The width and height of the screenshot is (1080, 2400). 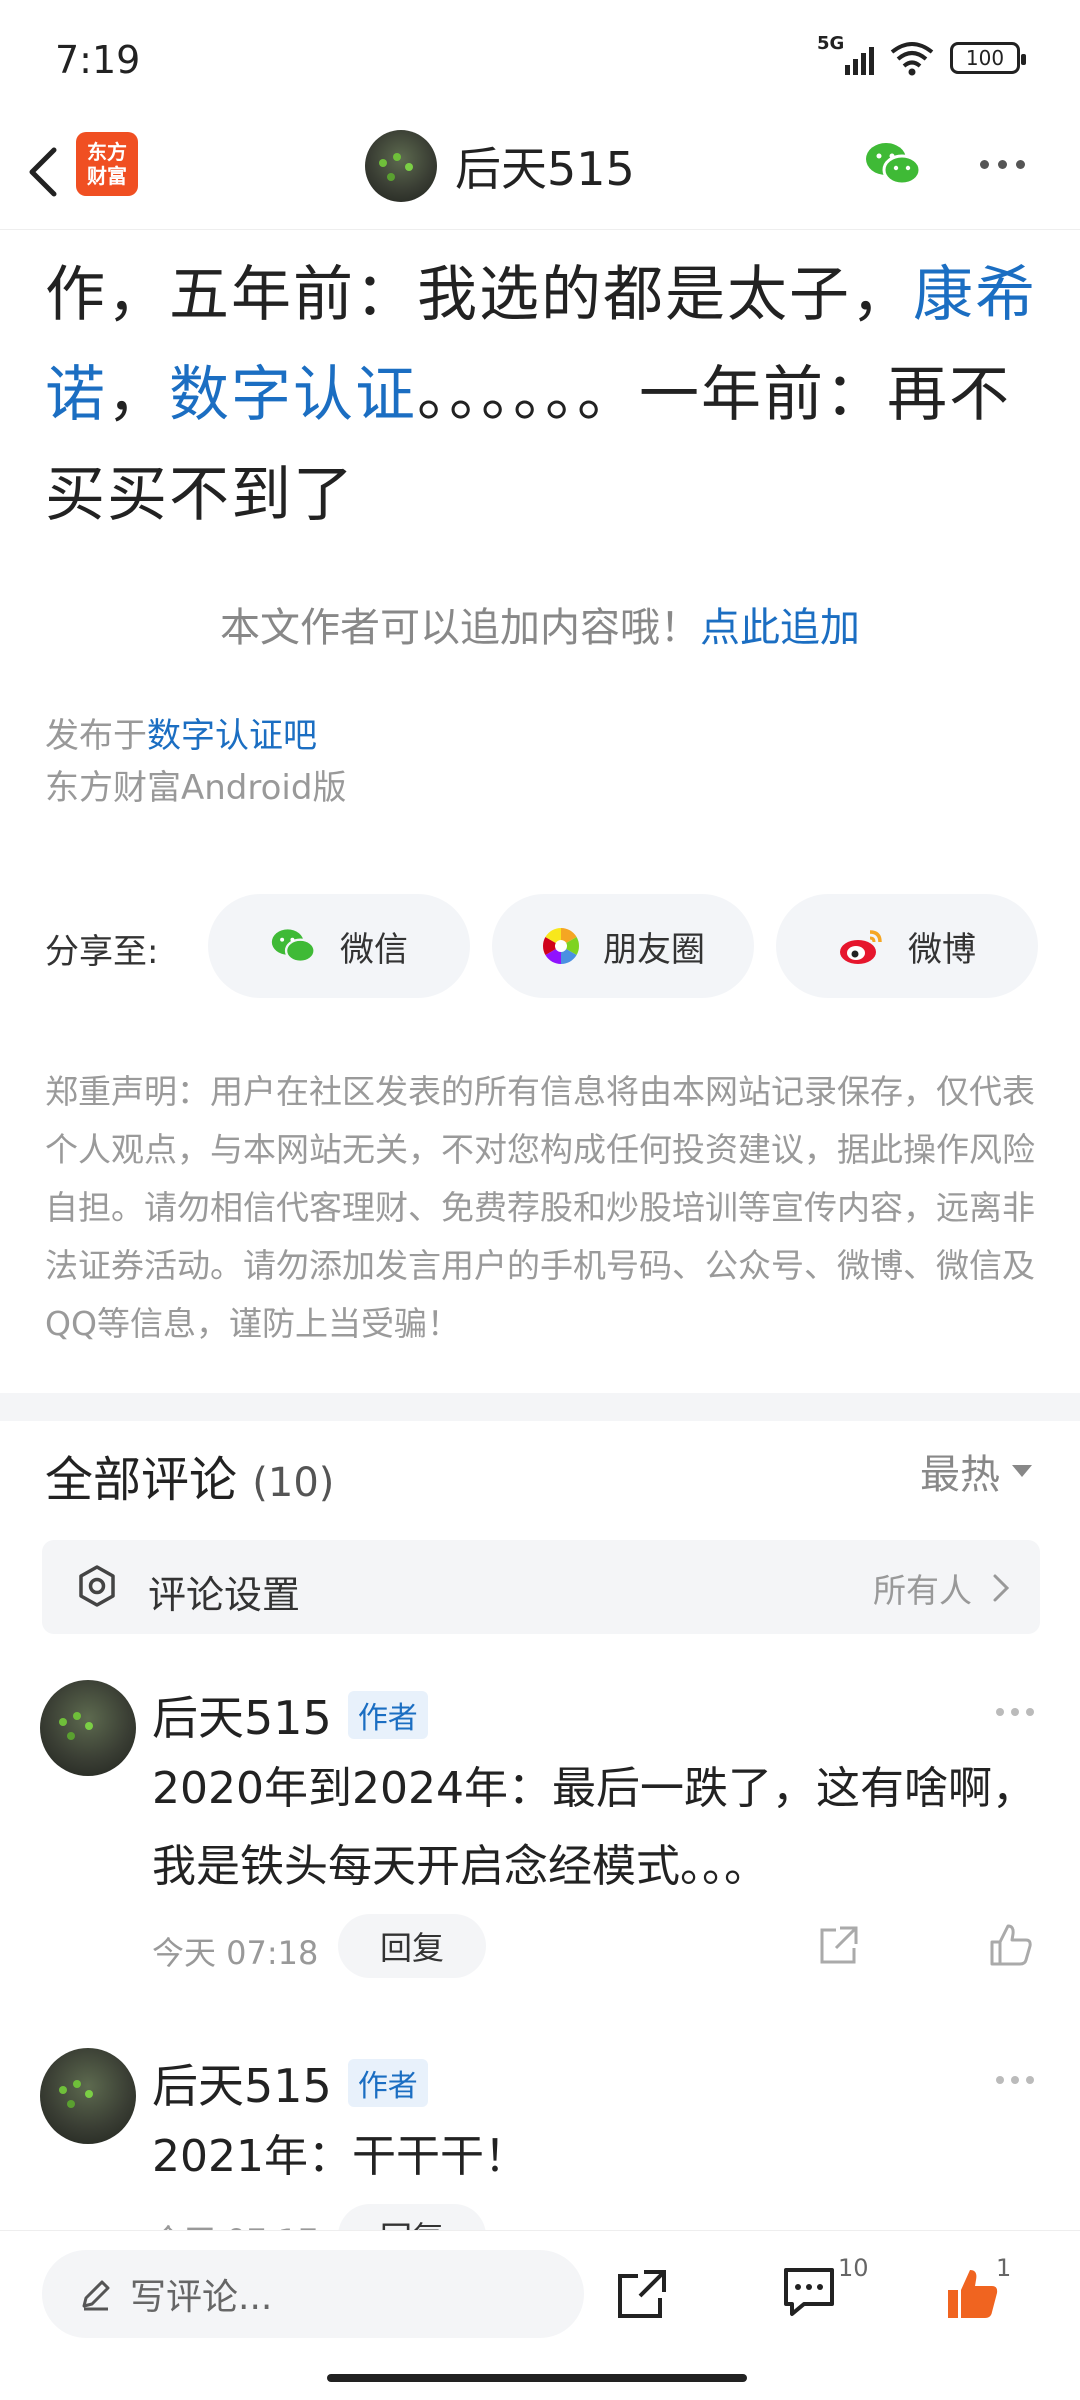 I want to click on gear-icon, so click(x=97, y=1586).